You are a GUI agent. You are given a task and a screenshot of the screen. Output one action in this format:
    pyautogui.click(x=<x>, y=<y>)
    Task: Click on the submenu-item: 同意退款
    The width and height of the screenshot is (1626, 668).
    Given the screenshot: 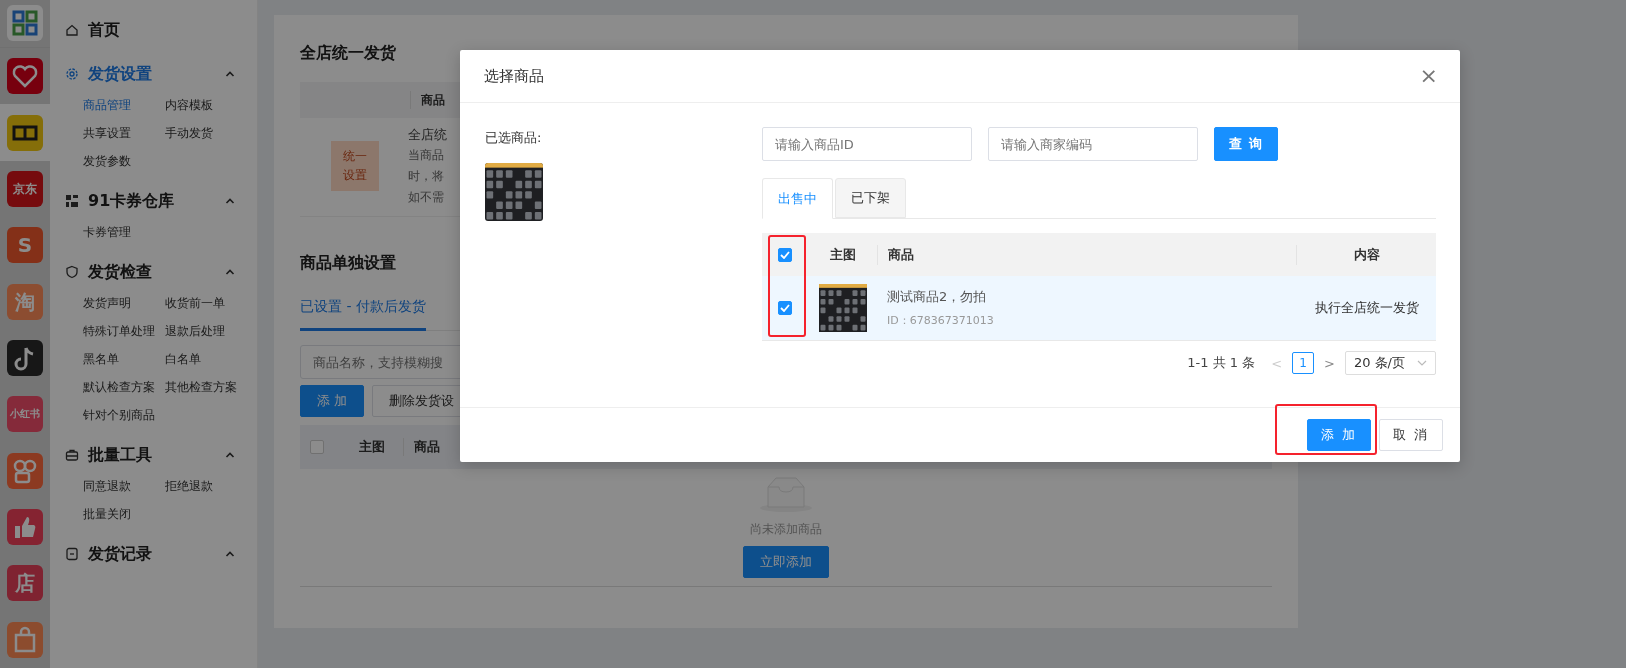 What is the action you would take?
    pyautogui.click(x=124, y=486)
    